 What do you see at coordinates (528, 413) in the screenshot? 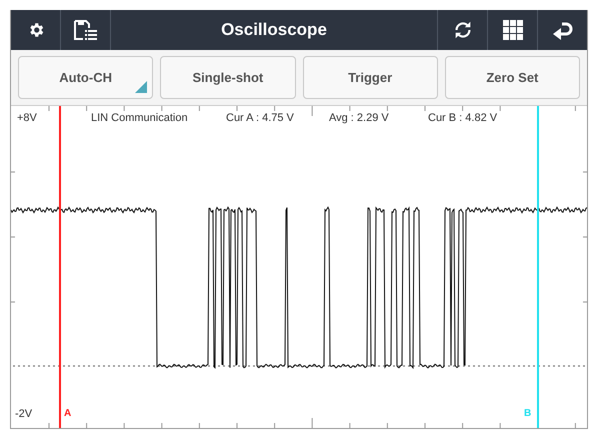
I see `cursor-label: B` at bounding box center [528, 413].